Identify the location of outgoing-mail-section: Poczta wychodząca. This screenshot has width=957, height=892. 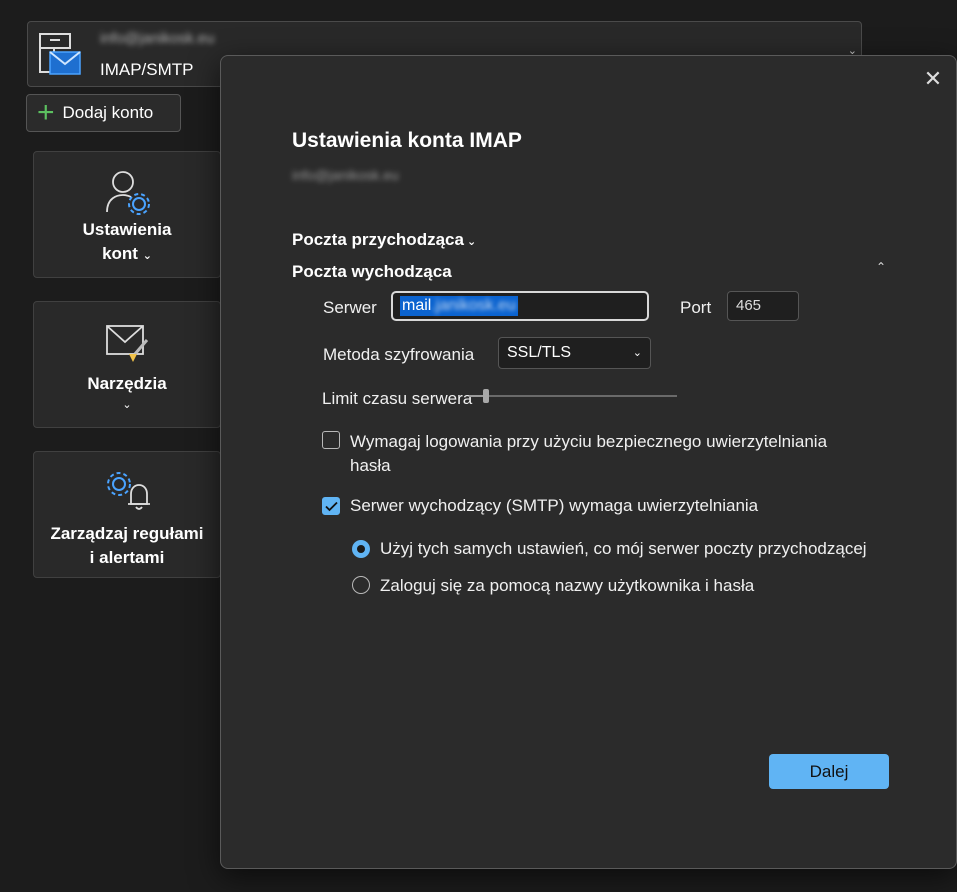
(372, 272).